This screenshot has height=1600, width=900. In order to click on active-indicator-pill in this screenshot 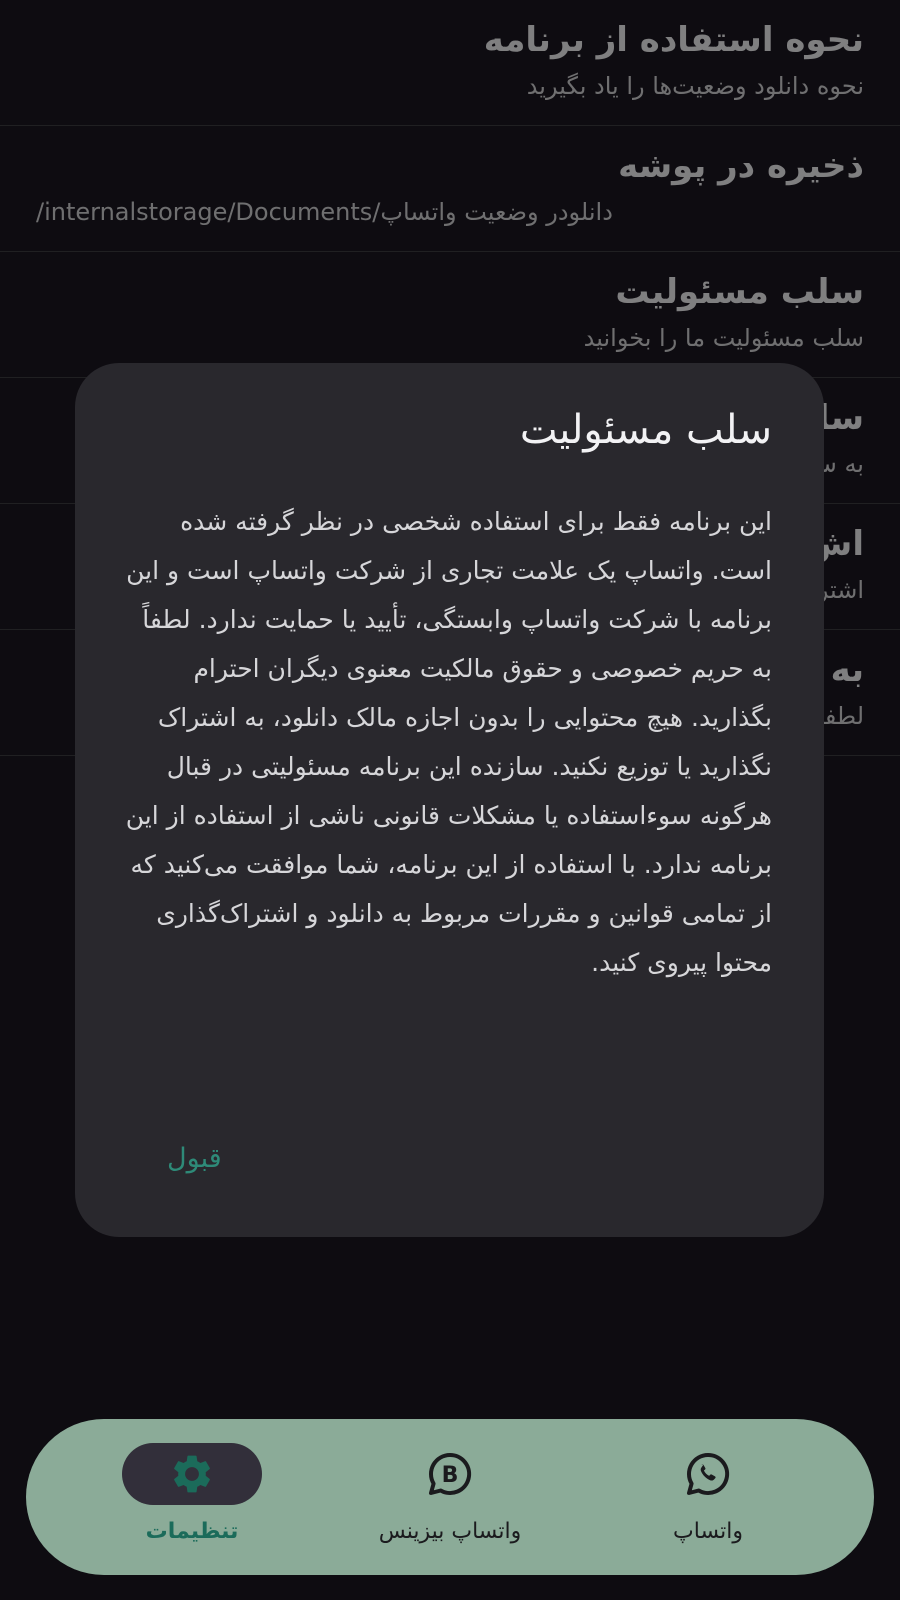, I will do `click(192, 1474)`.